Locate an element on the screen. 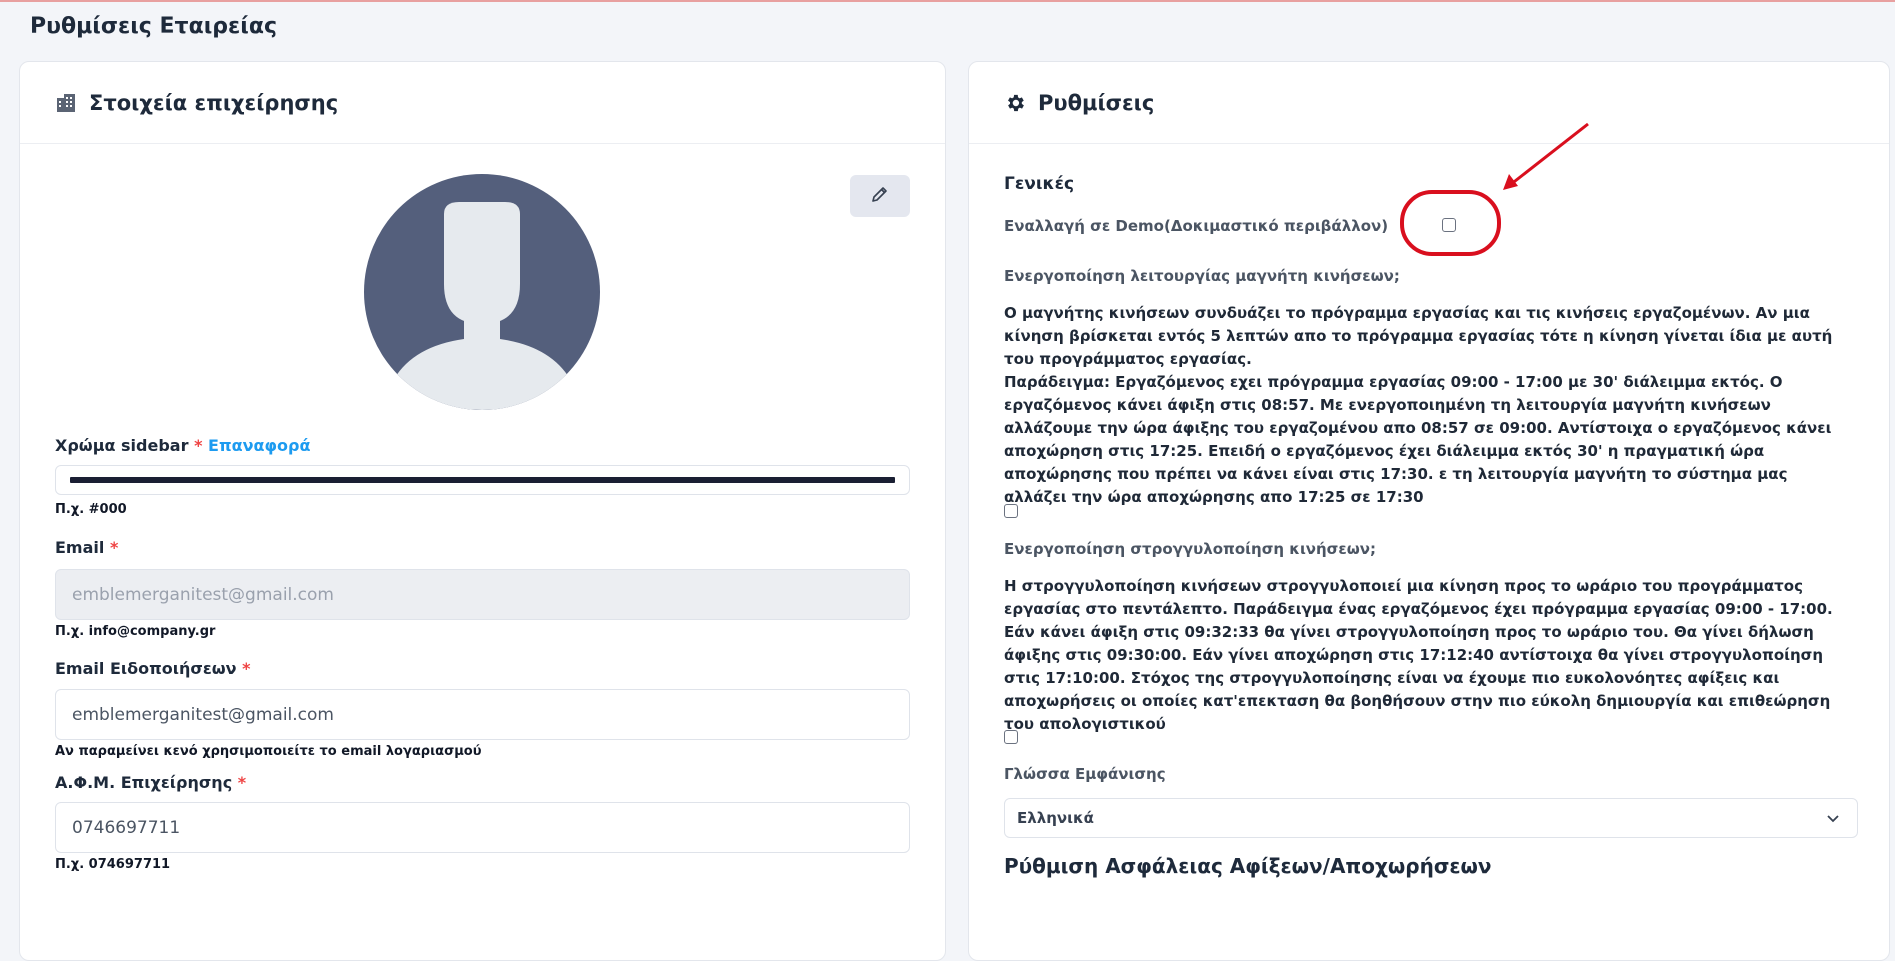 This screenshot has height=961, width=1895. gear-icon is located at coordinates (1015, 103).